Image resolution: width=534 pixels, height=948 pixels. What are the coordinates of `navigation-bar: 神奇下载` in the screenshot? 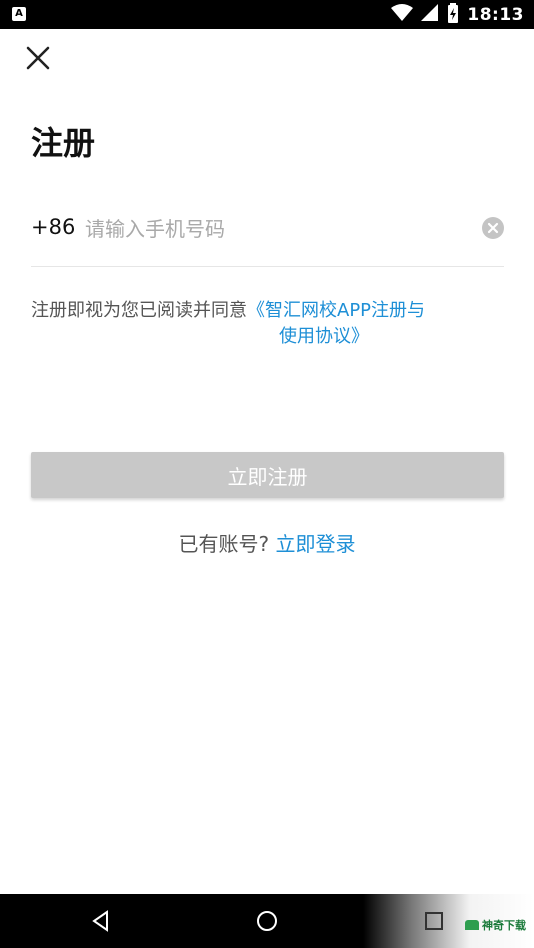 It's located at (267, 921).